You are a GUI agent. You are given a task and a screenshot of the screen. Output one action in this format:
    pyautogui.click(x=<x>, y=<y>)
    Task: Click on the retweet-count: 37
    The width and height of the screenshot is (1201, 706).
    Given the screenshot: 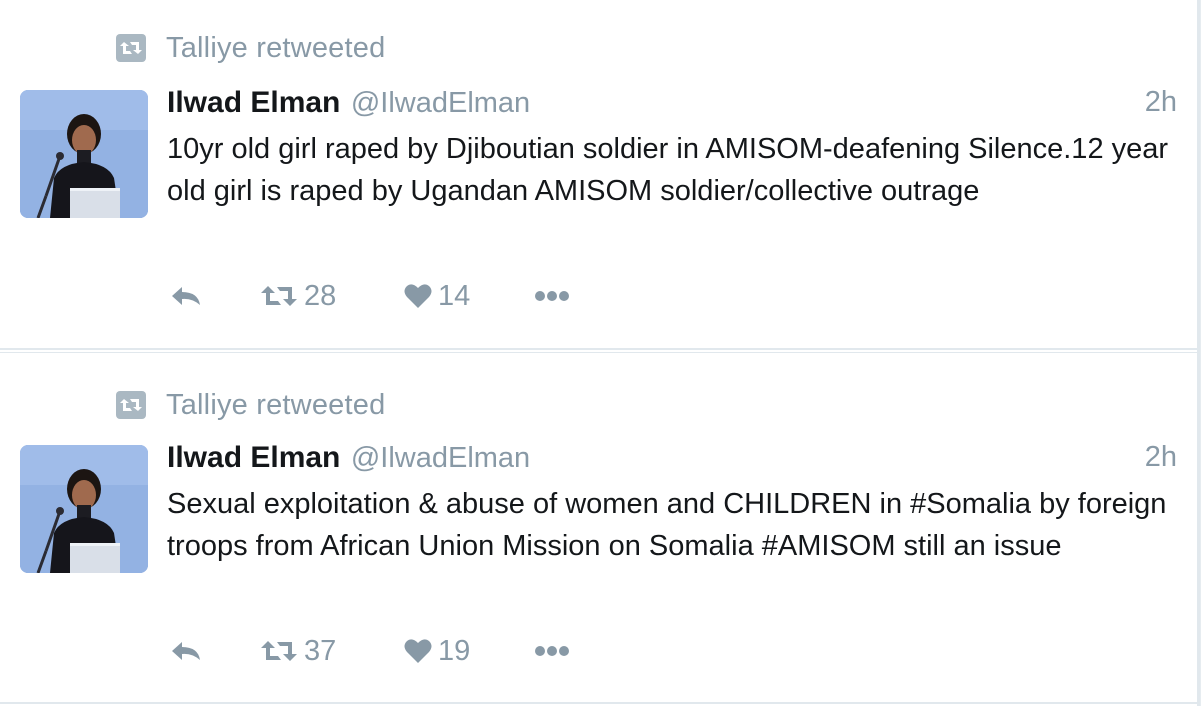 What is the action you would take?
    pyautogui.click(x=320, y=650)
    